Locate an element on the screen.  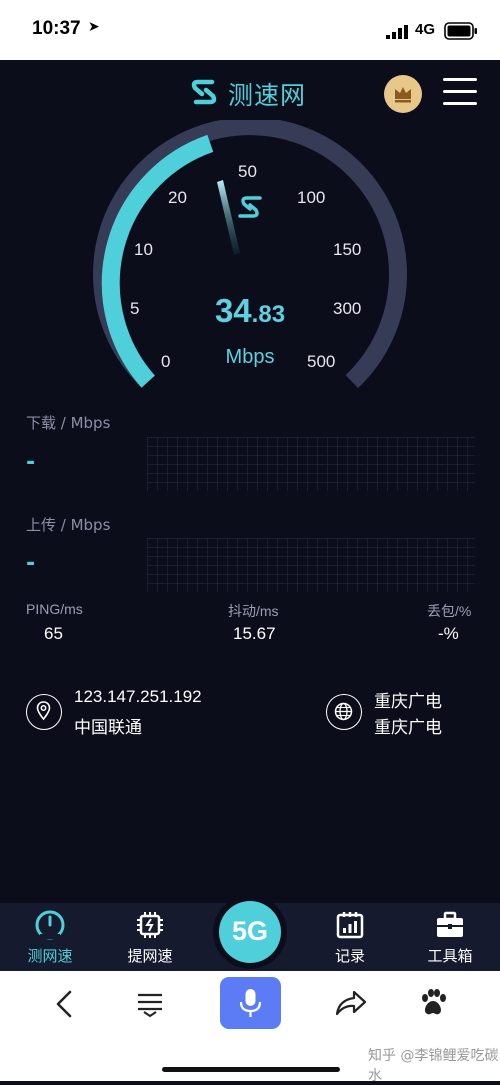
battery-icon is located at coordinates (460, 31).